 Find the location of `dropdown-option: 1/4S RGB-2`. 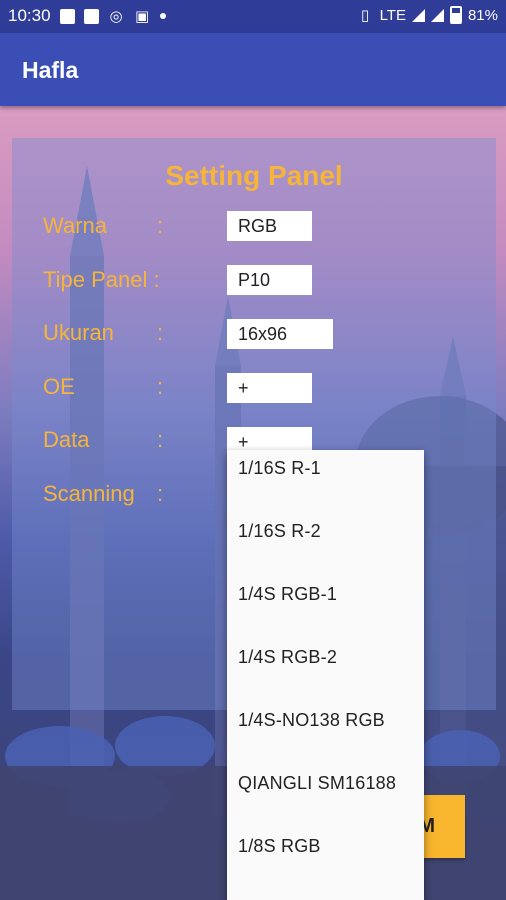

dropdown-option: 1/4S RGB-2 is located at coordinates (325, 670).